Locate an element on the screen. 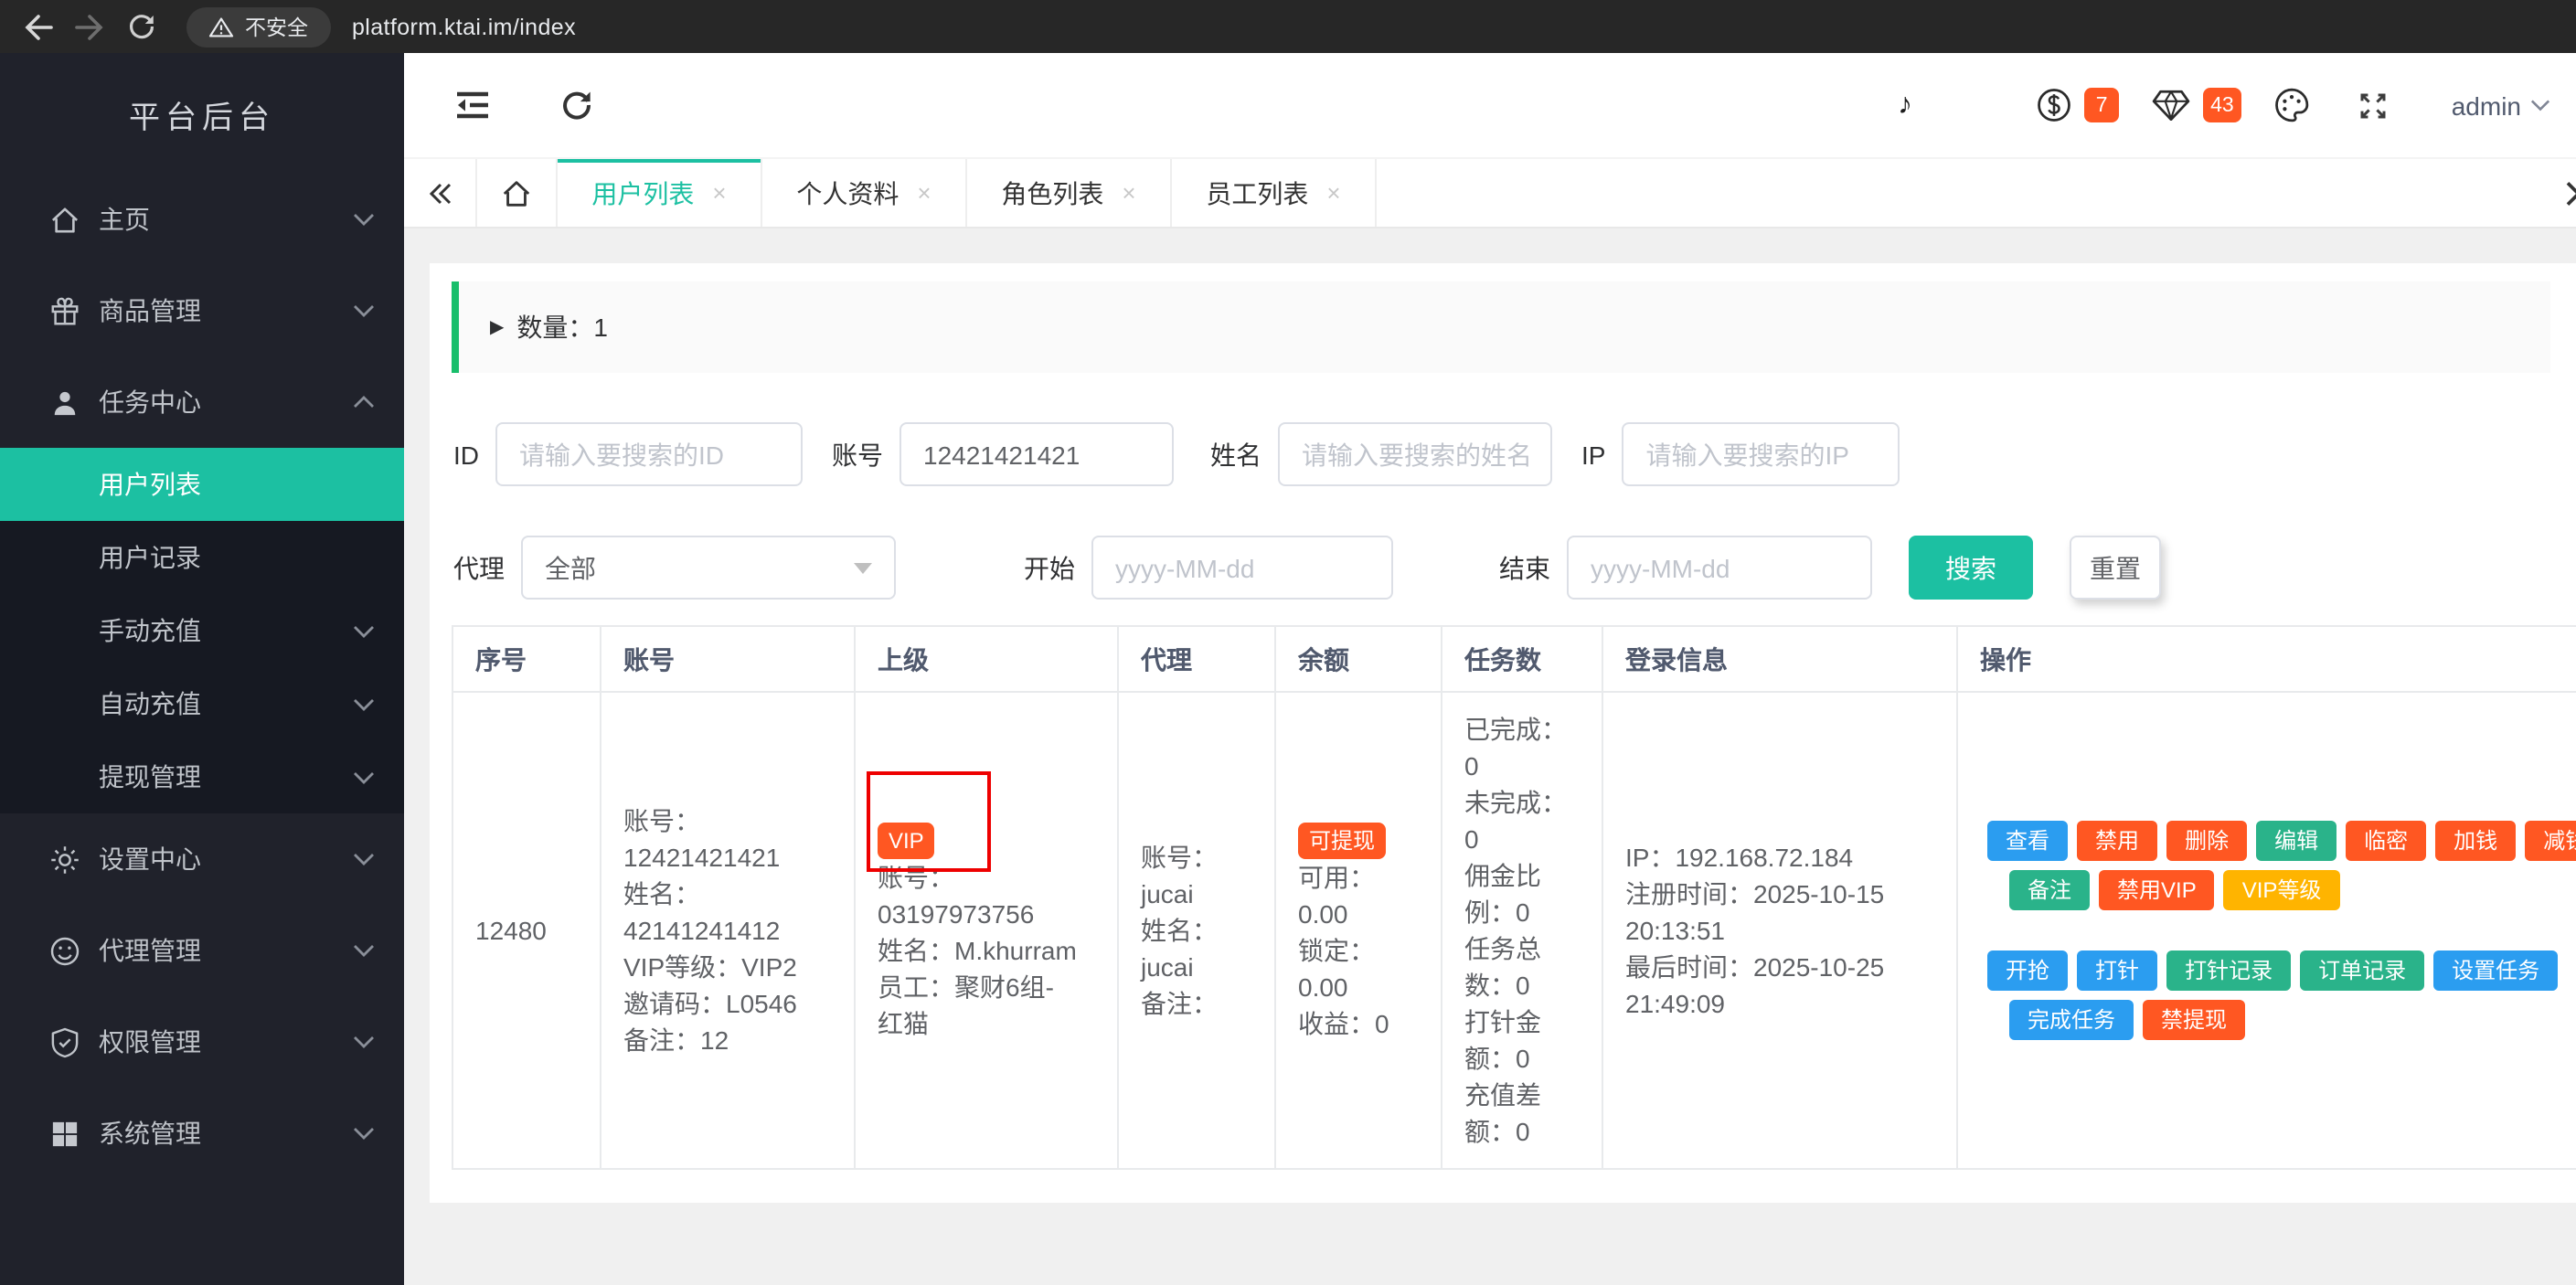 Image resolution: width=2576 pixels, height=1285 pixels. agent-cell: 账号： jucai 姓名： jucai 备注： is located at coordinates (1196, 931).